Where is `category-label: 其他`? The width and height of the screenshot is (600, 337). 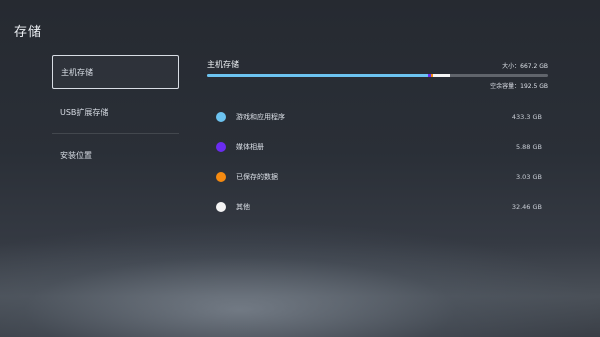
category-label: 其他 is located at coordinates (243, 207).